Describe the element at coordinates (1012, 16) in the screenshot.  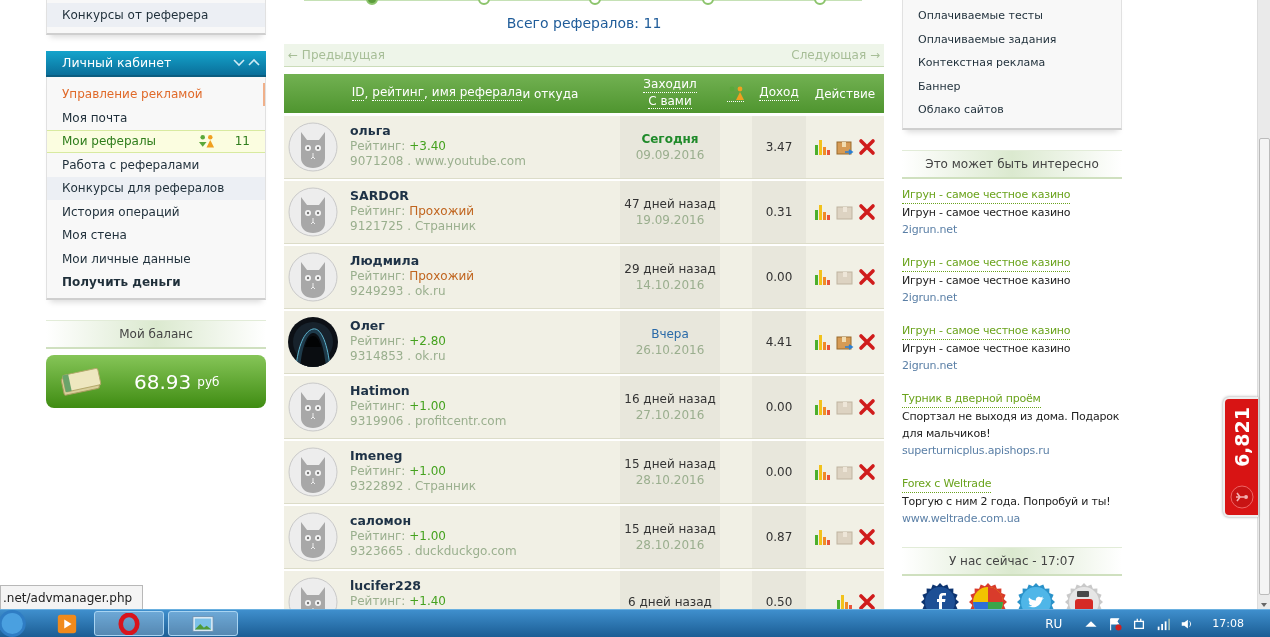
I see `menu-item: Оплачиваемые тесты` at that location.